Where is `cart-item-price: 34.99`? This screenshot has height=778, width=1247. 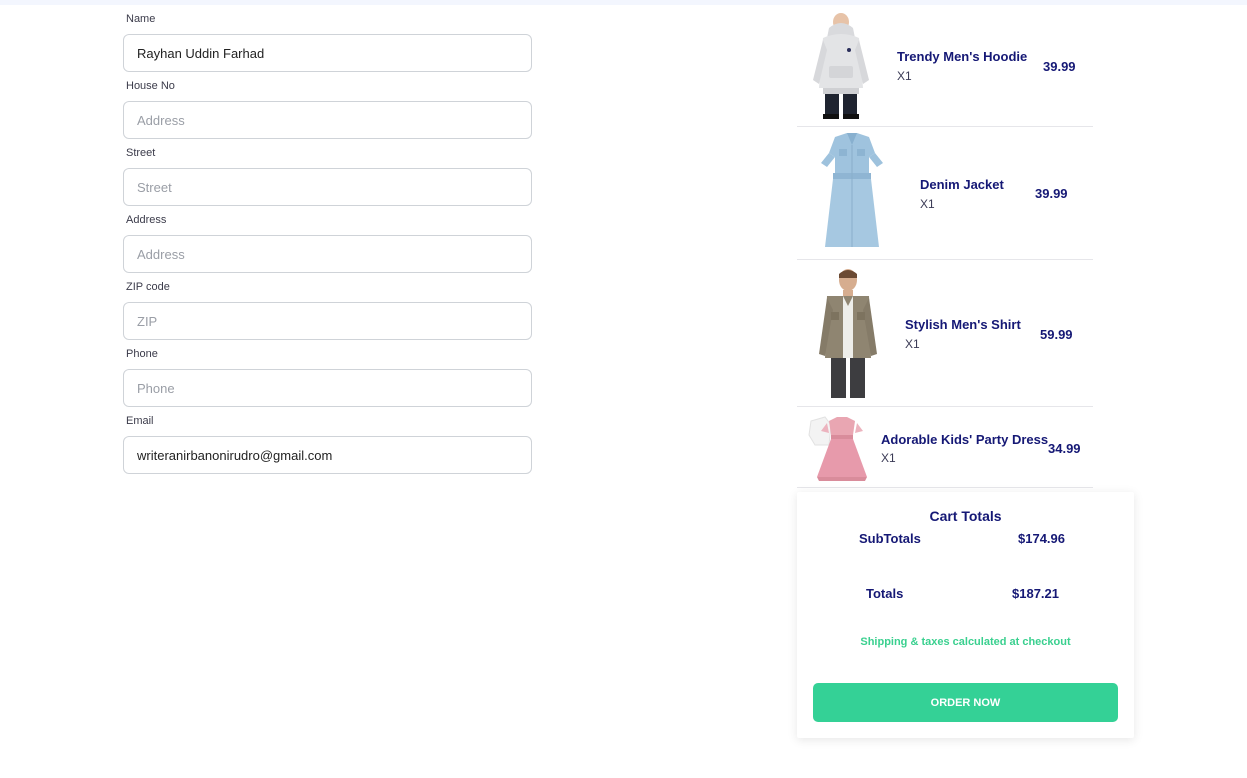
cart-item-price: 34.99 is located at coordinates (1064, 448).